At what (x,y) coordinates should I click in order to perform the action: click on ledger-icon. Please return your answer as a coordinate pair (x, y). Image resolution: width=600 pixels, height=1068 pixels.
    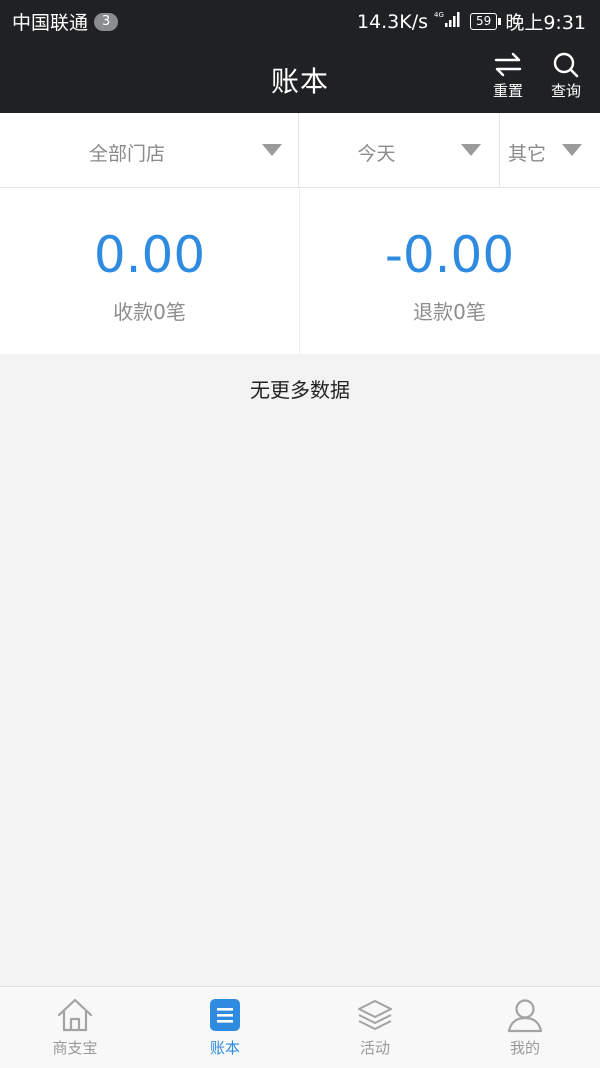
    Looking at the image, I should click on (225, 1015).